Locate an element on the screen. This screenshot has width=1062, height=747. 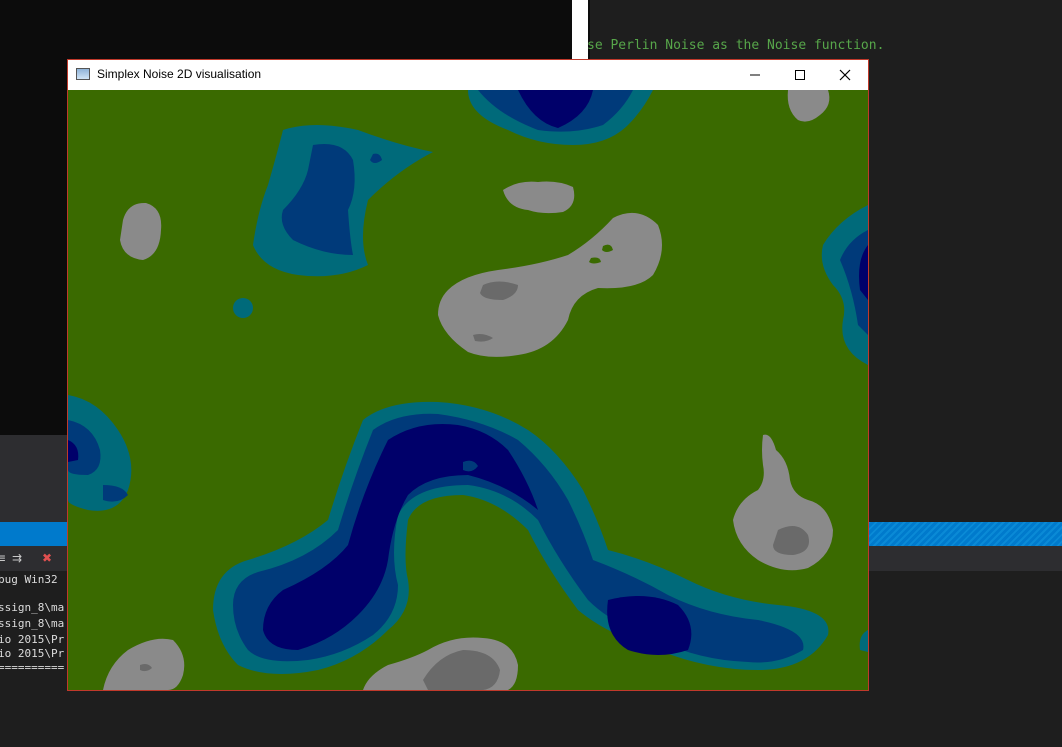
maximize-icon is located at coordinates (800, 75).